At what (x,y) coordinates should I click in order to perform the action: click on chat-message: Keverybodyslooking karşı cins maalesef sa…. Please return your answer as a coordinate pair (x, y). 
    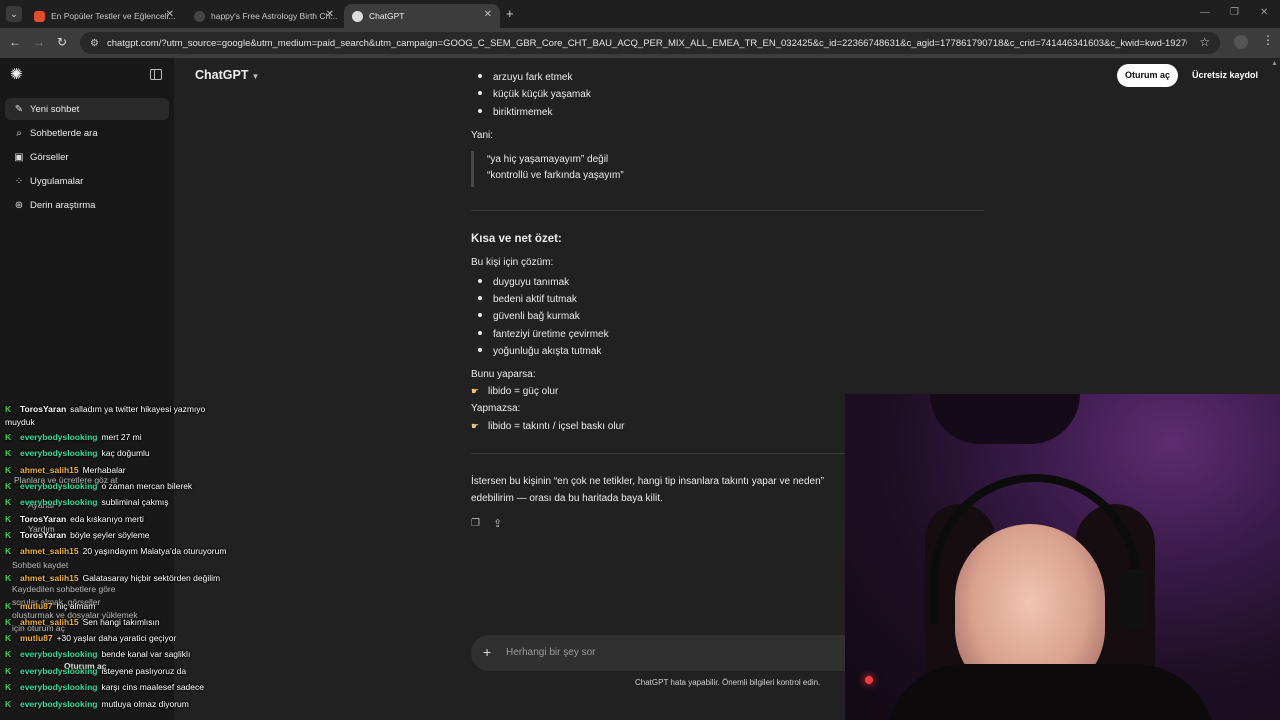
    Looking at the image, I should click on (104, 687).